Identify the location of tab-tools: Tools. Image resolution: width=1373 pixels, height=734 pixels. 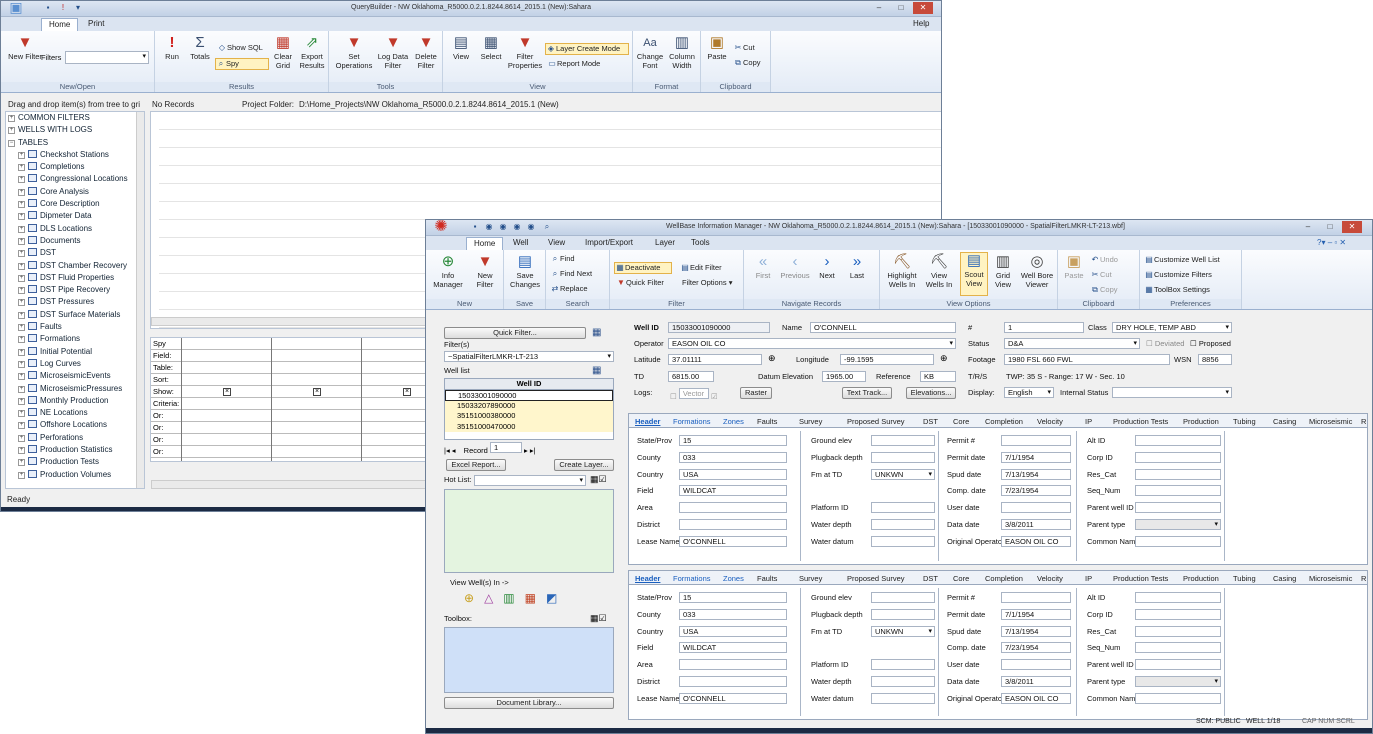
(700, 243).